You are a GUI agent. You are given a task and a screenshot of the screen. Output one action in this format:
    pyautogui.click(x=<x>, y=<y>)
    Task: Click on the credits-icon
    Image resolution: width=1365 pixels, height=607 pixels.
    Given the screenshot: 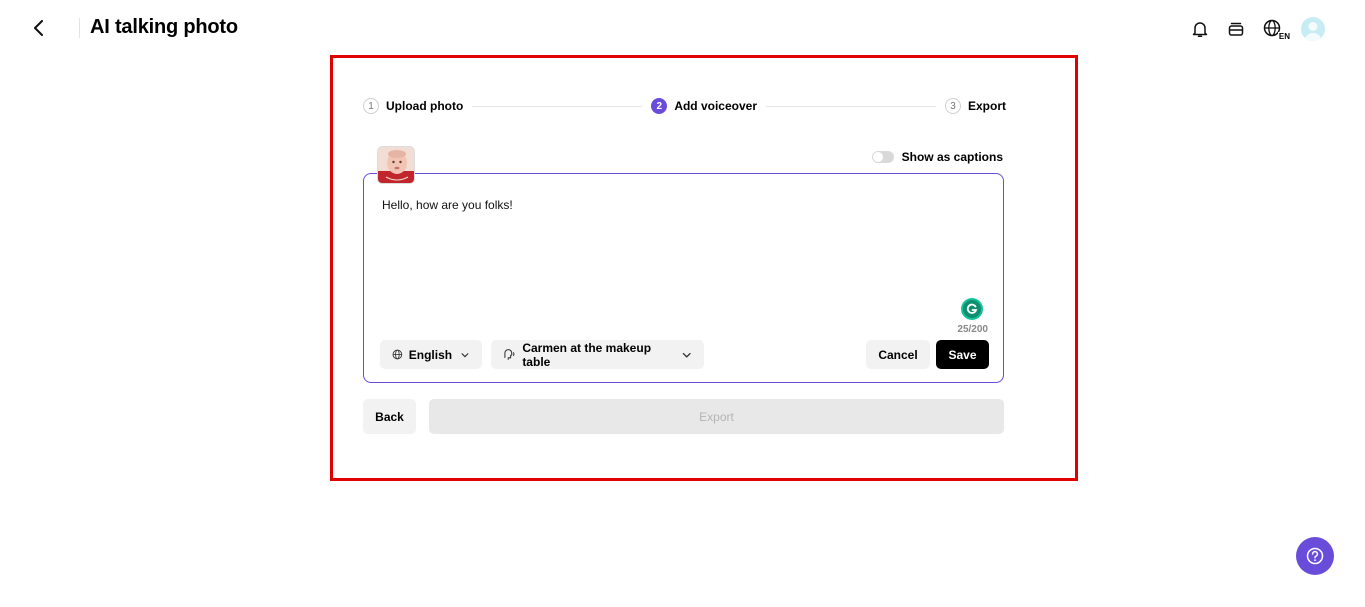 What is the action you would take?
    pyautogui.click(x=1236, y=29)
    